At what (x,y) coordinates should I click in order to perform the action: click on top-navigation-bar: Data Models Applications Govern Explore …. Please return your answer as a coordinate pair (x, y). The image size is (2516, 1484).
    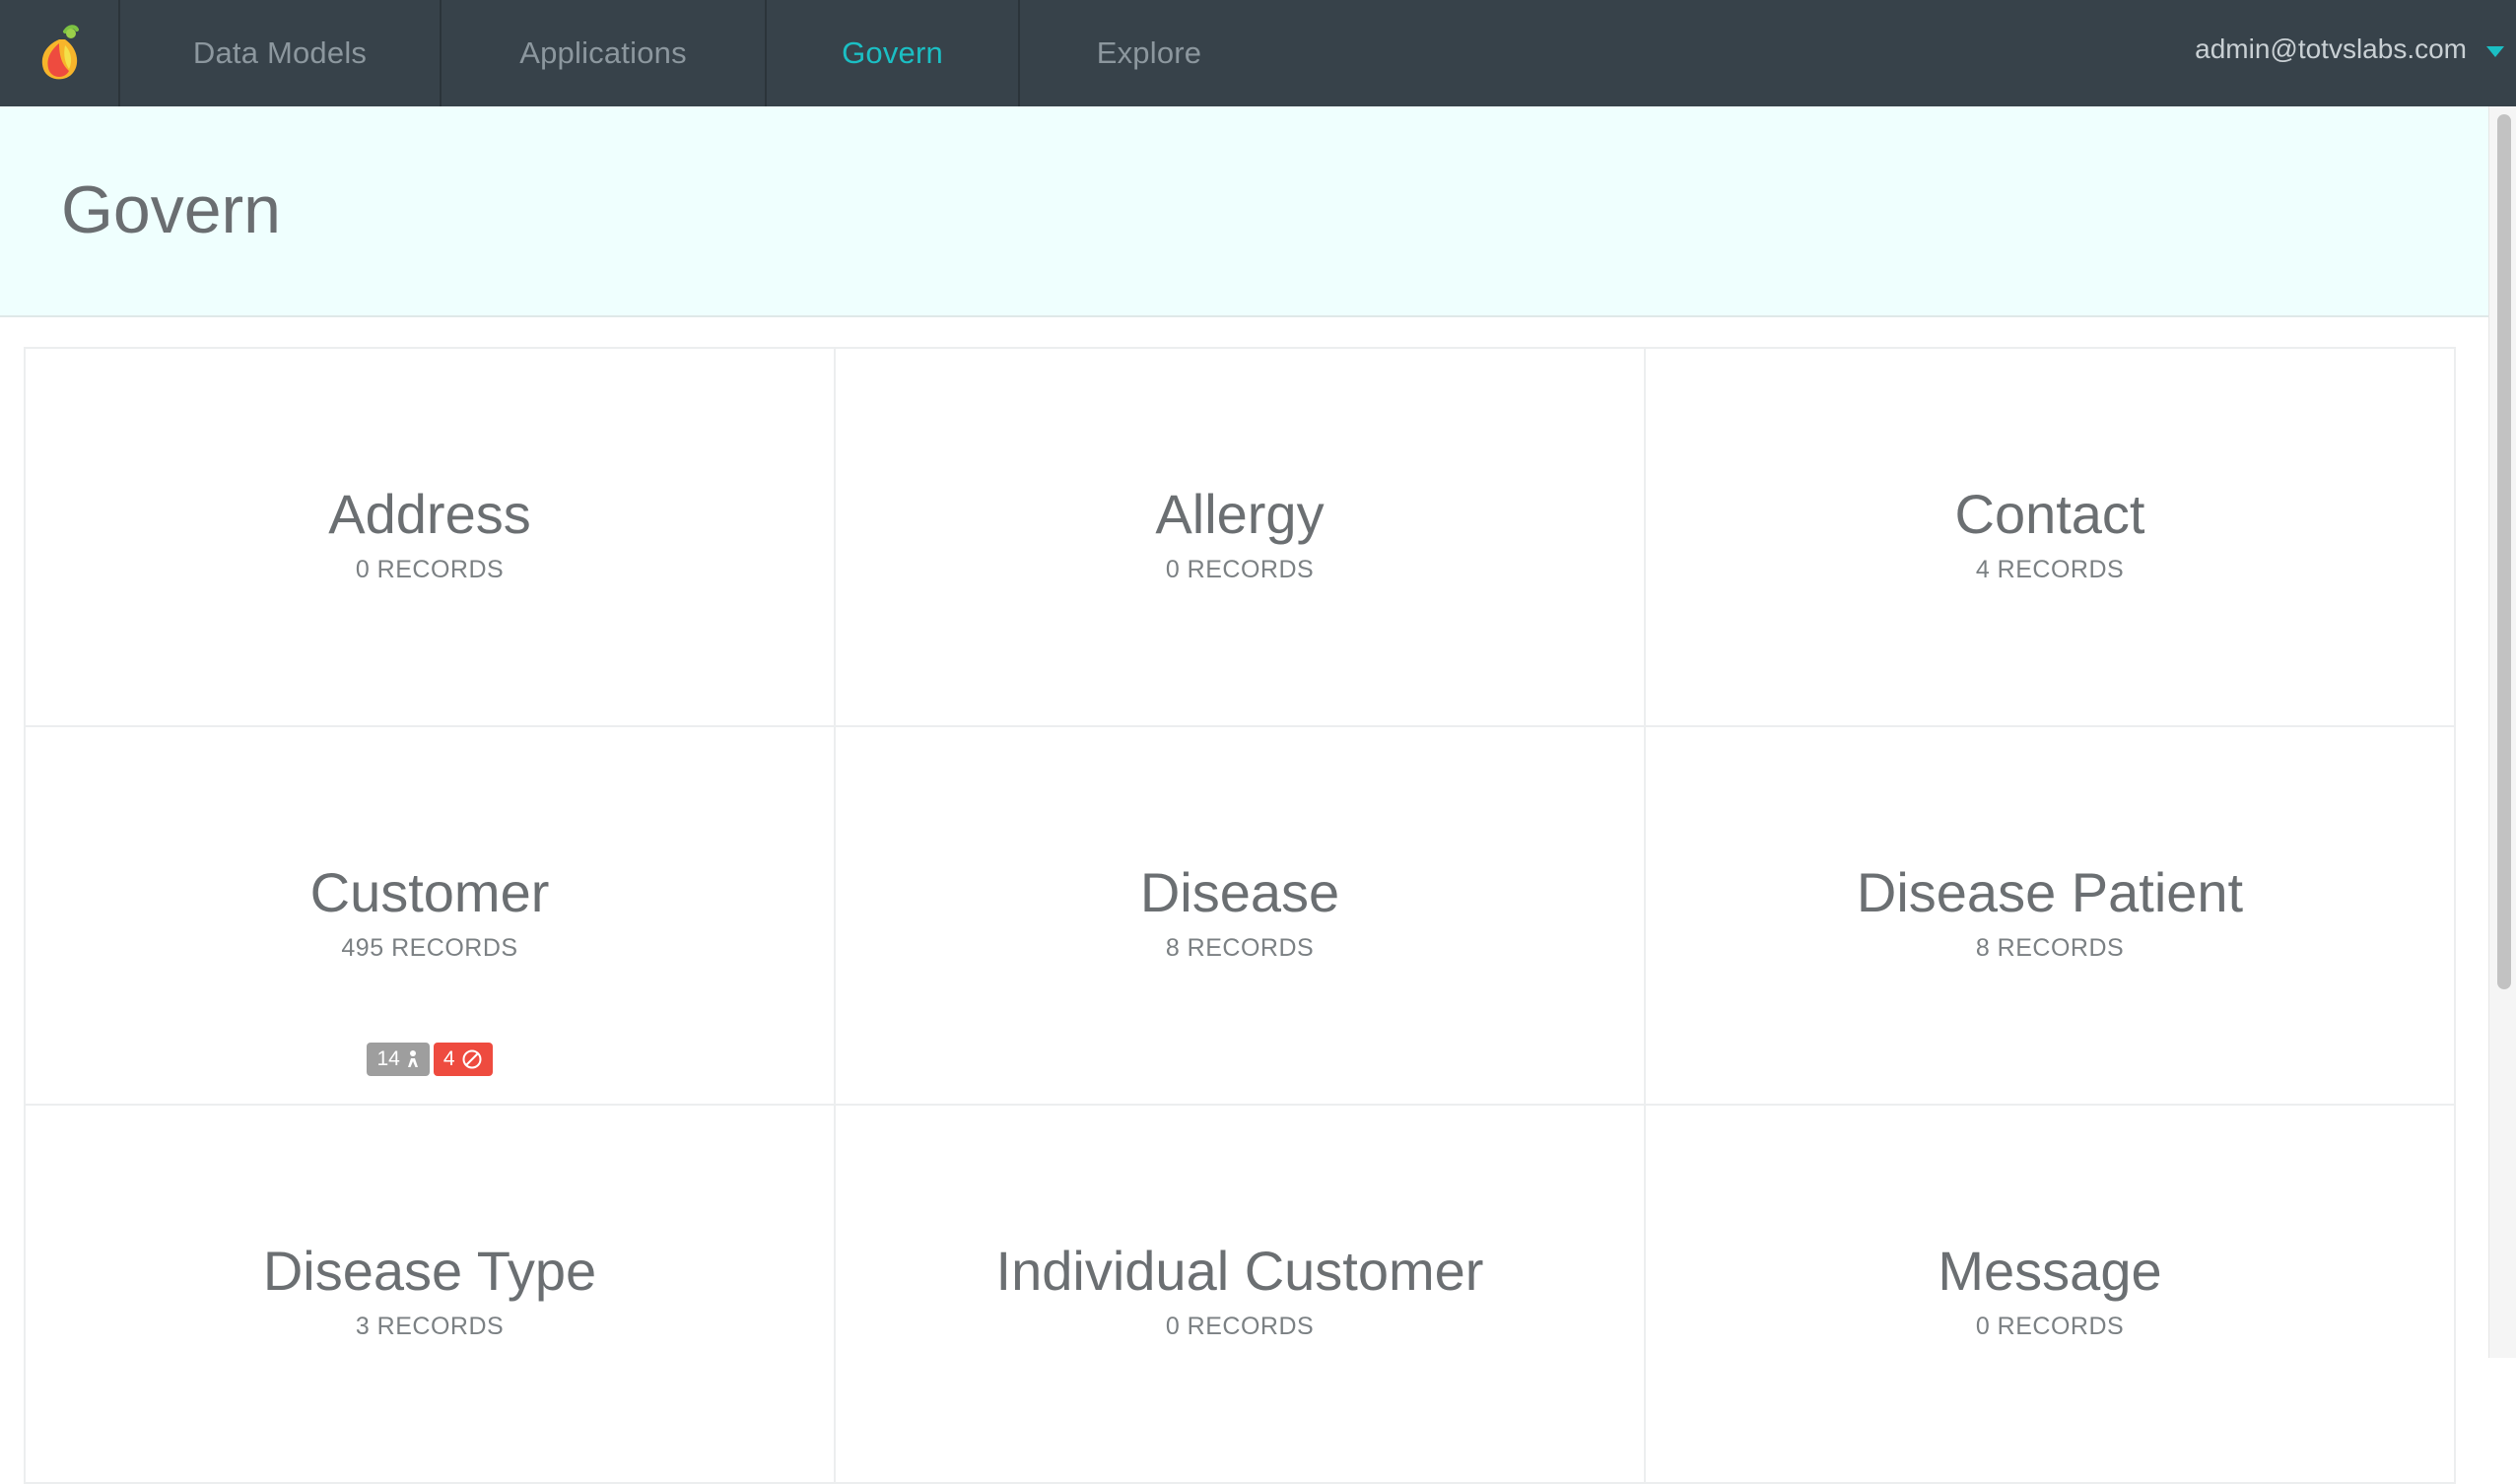
    Looking at the image, I should click on (1258, 53).